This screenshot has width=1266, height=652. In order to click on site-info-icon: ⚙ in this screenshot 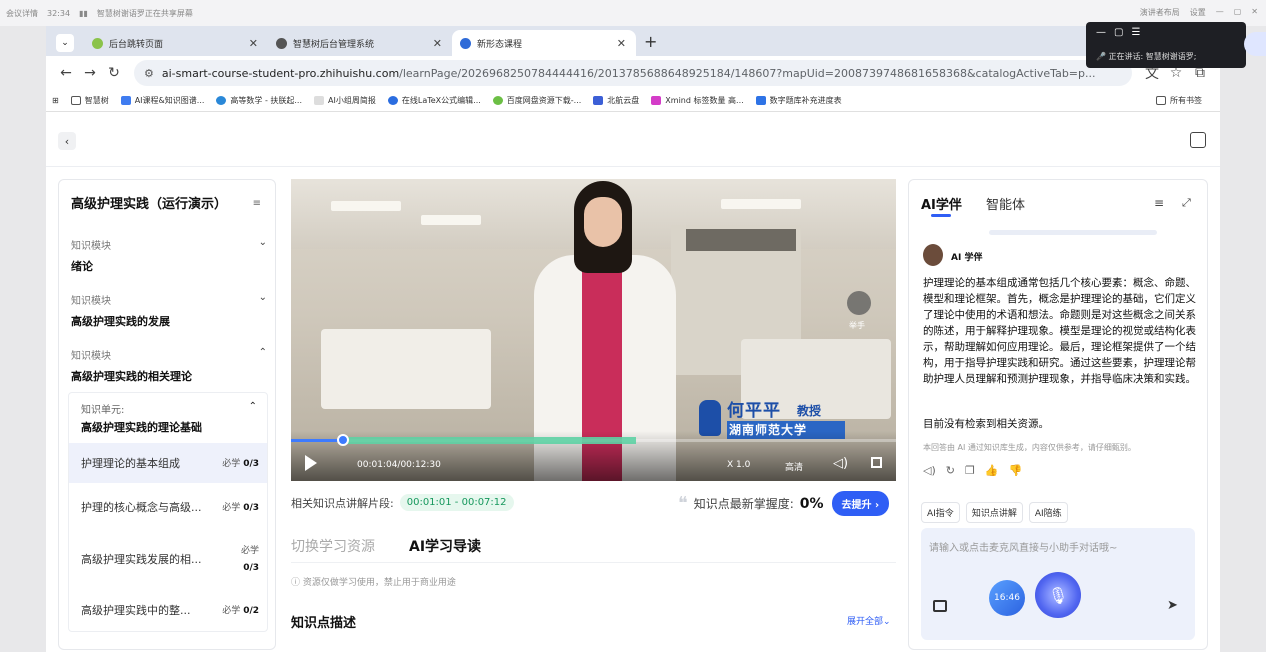, I will do `click(149, 73)`.